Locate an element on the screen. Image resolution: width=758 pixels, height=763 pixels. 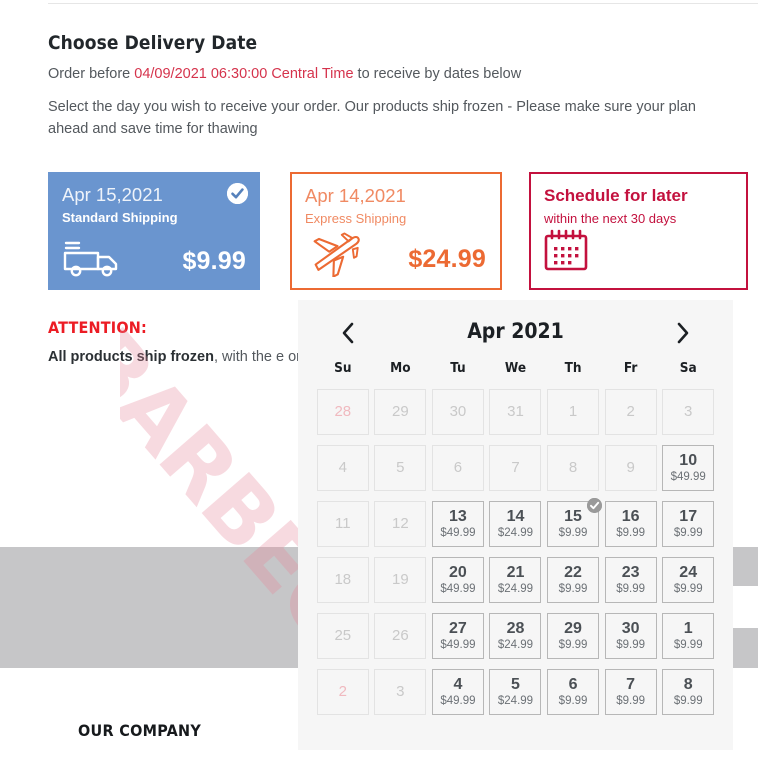
shipping-option-title: Schedule for later is located at coordinates (616, 195).